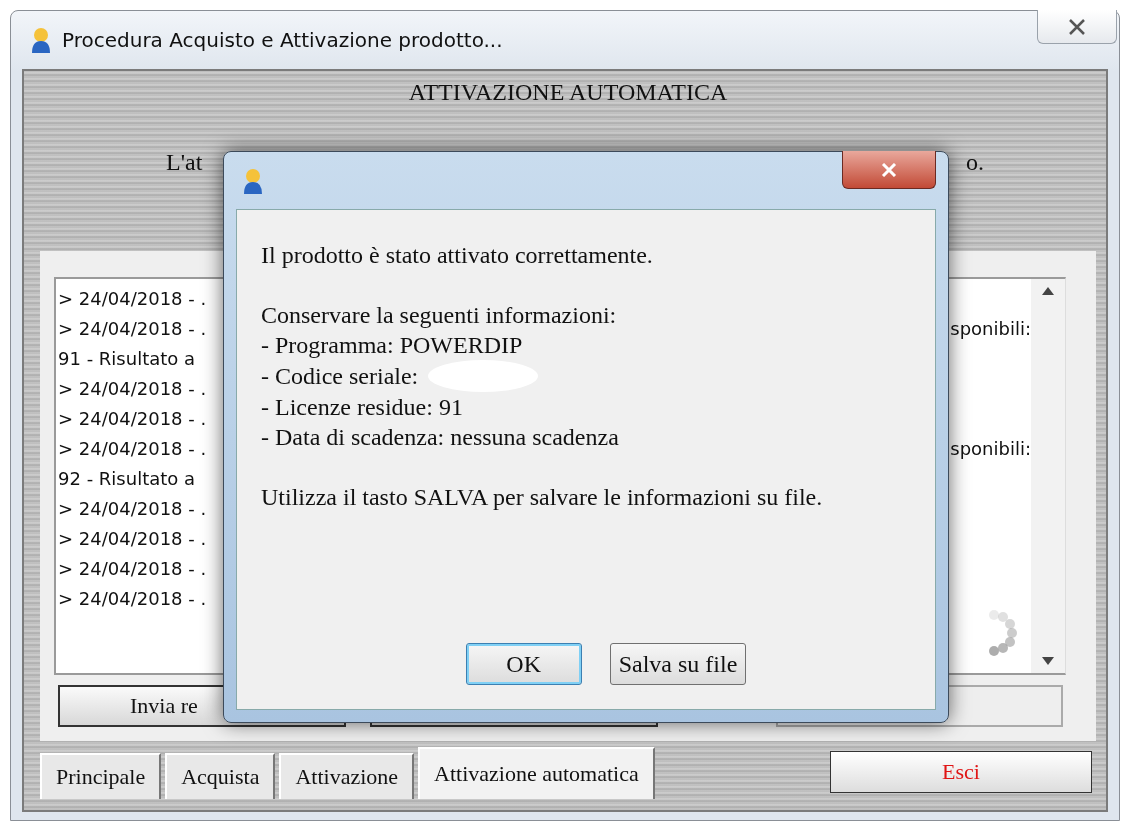  Describe the element at coordinates (1048, 476) in the screenshot. I see `scrollbar` at that location.